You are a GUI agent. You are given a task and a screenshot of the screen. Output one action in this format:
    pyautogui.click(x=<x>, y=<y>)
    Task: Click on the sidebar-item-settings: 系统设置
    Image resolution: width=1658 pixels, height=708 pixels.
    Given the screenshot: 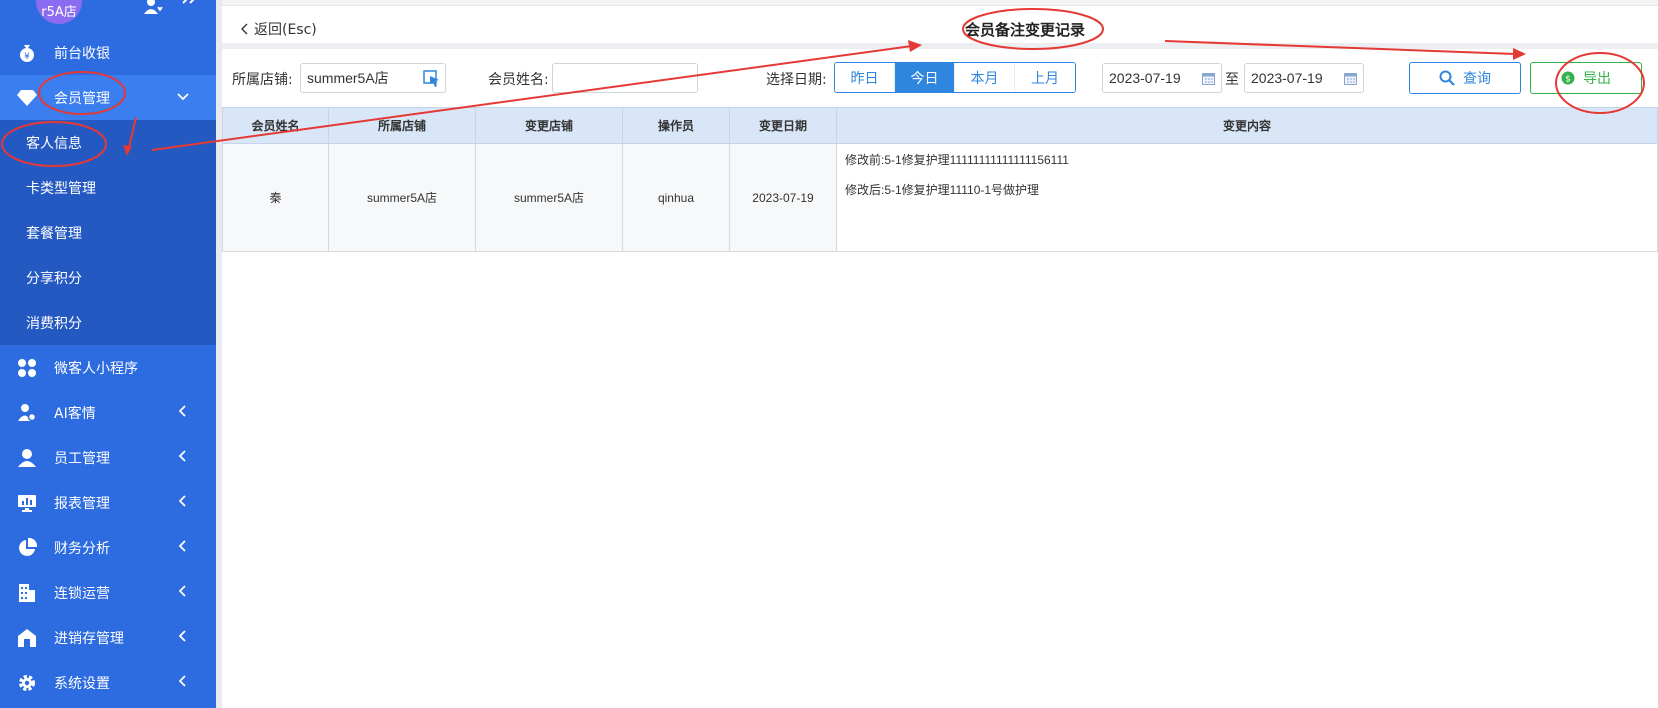 What is the action you would take?
    pyautogui.click(x=108, y=682)
    